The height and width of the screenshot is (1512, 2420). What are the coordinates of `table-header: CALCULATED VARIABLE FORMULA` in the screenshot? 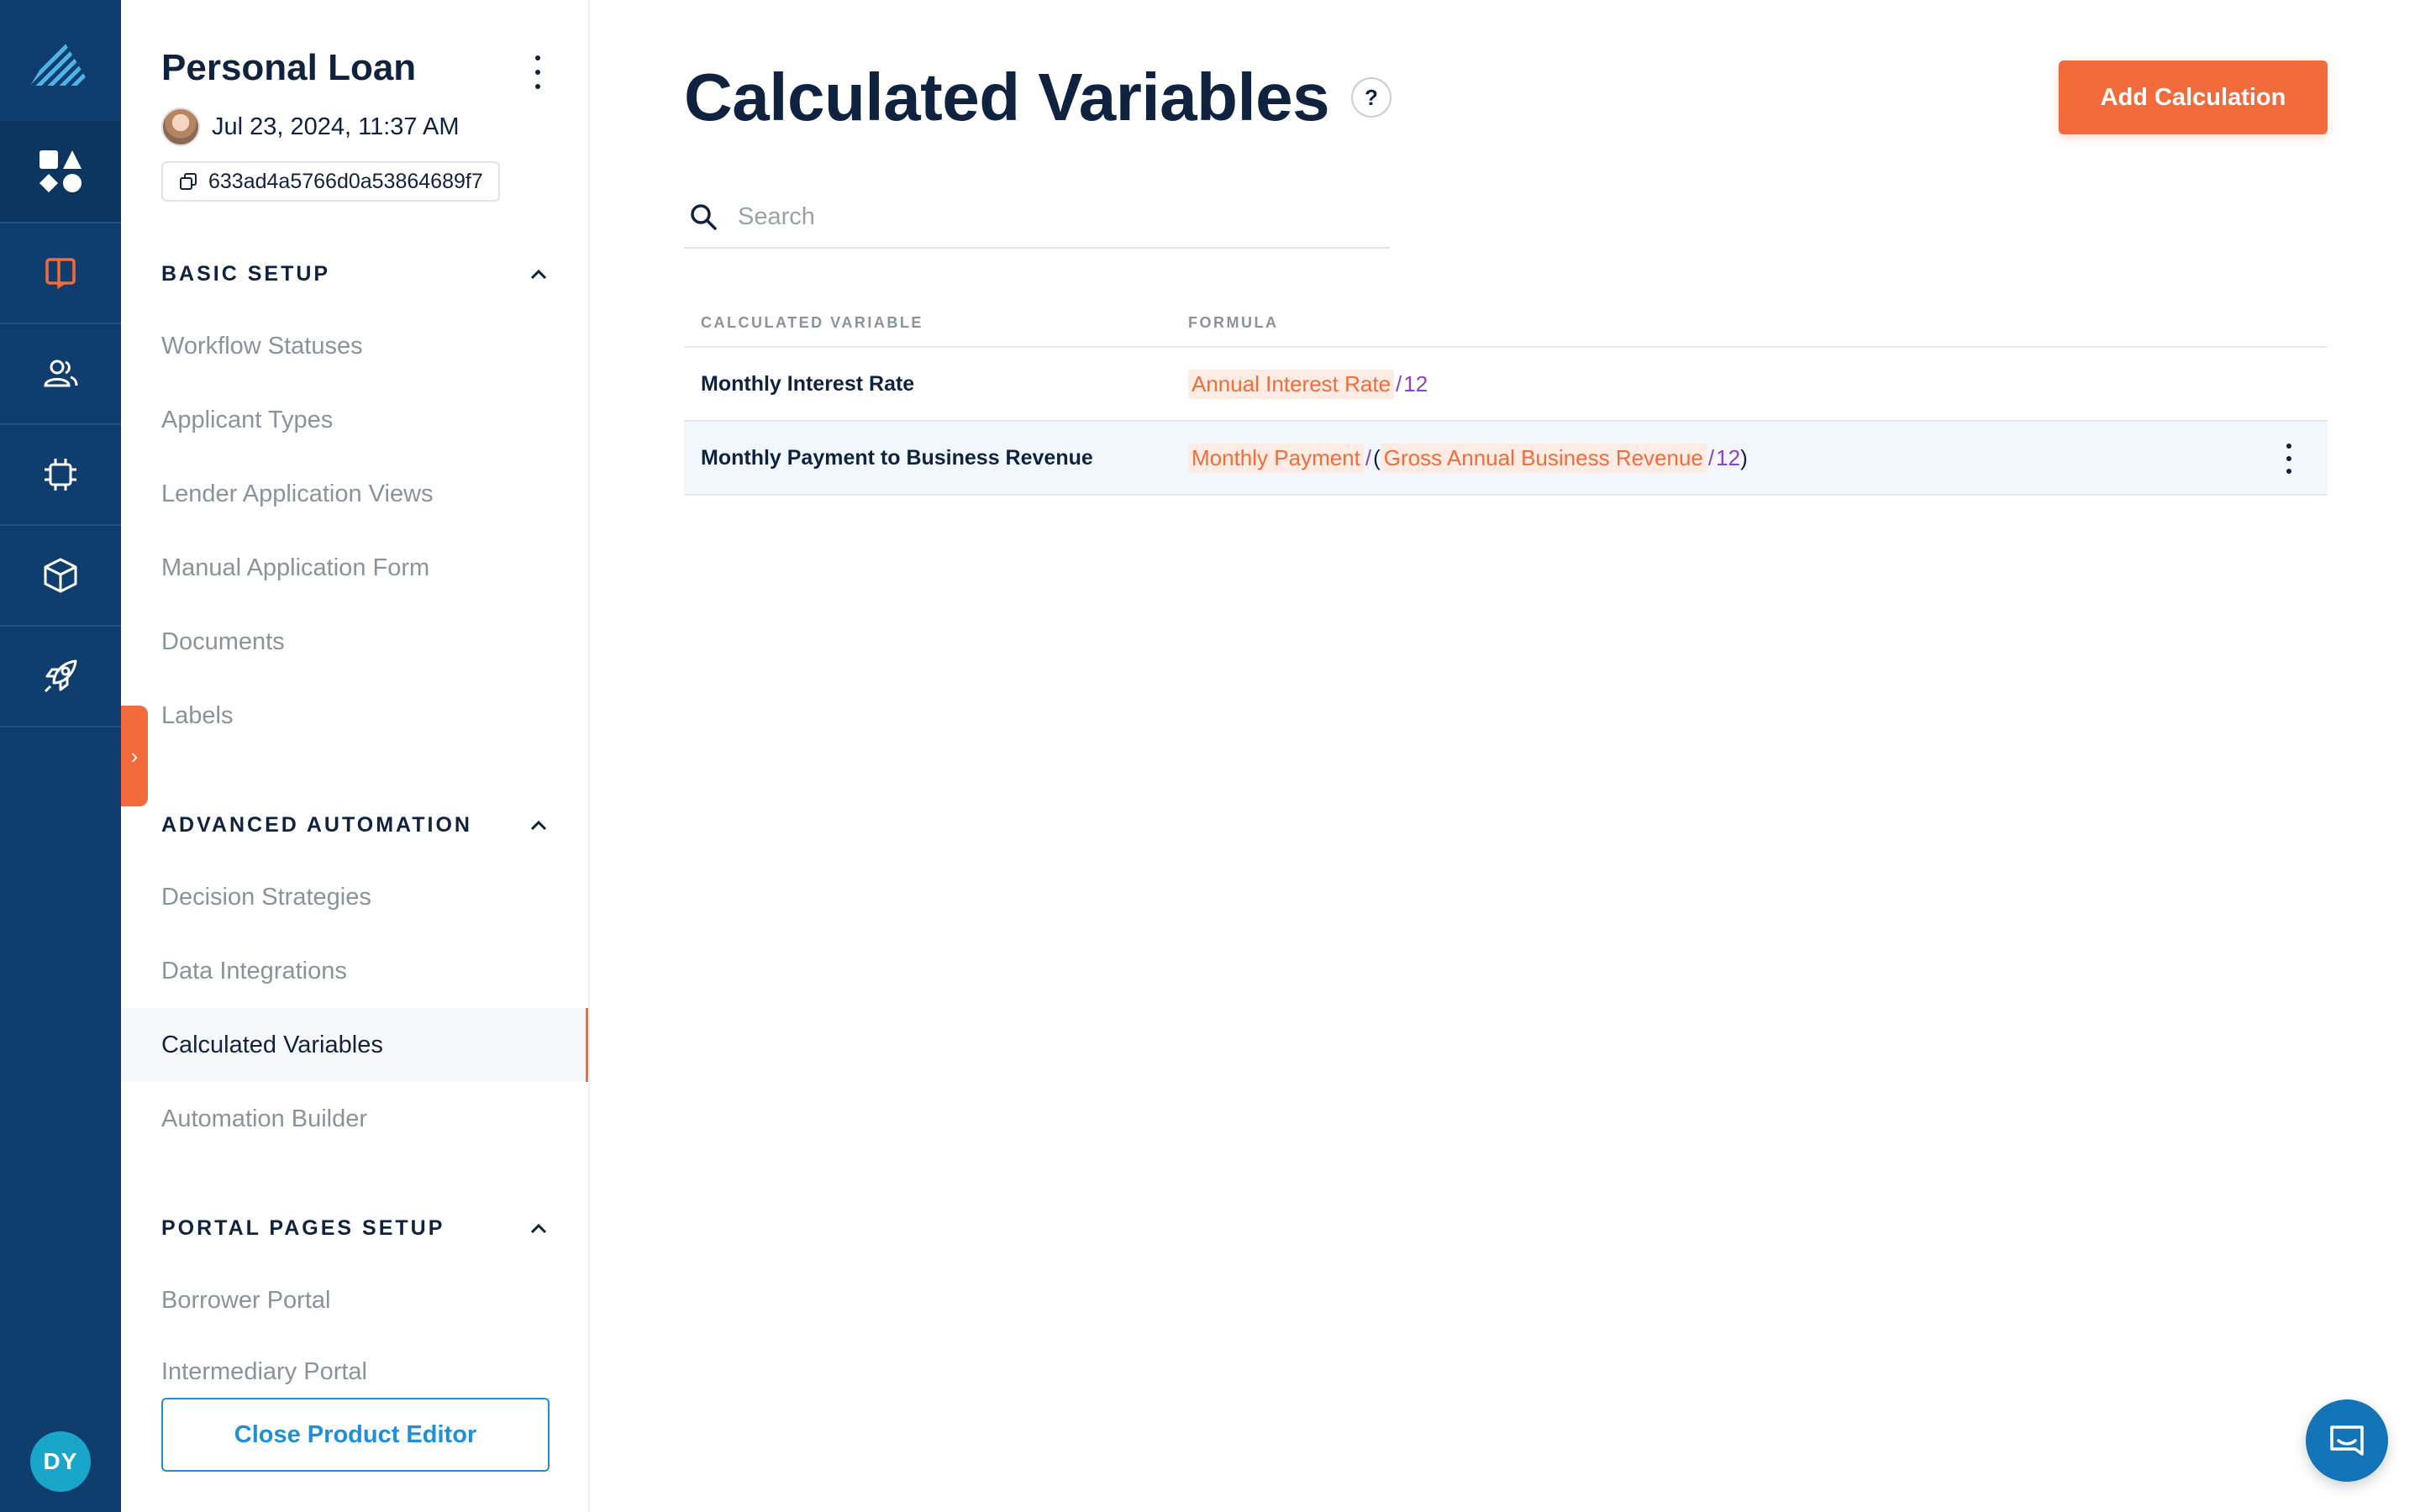 It's located at (1506, 323).